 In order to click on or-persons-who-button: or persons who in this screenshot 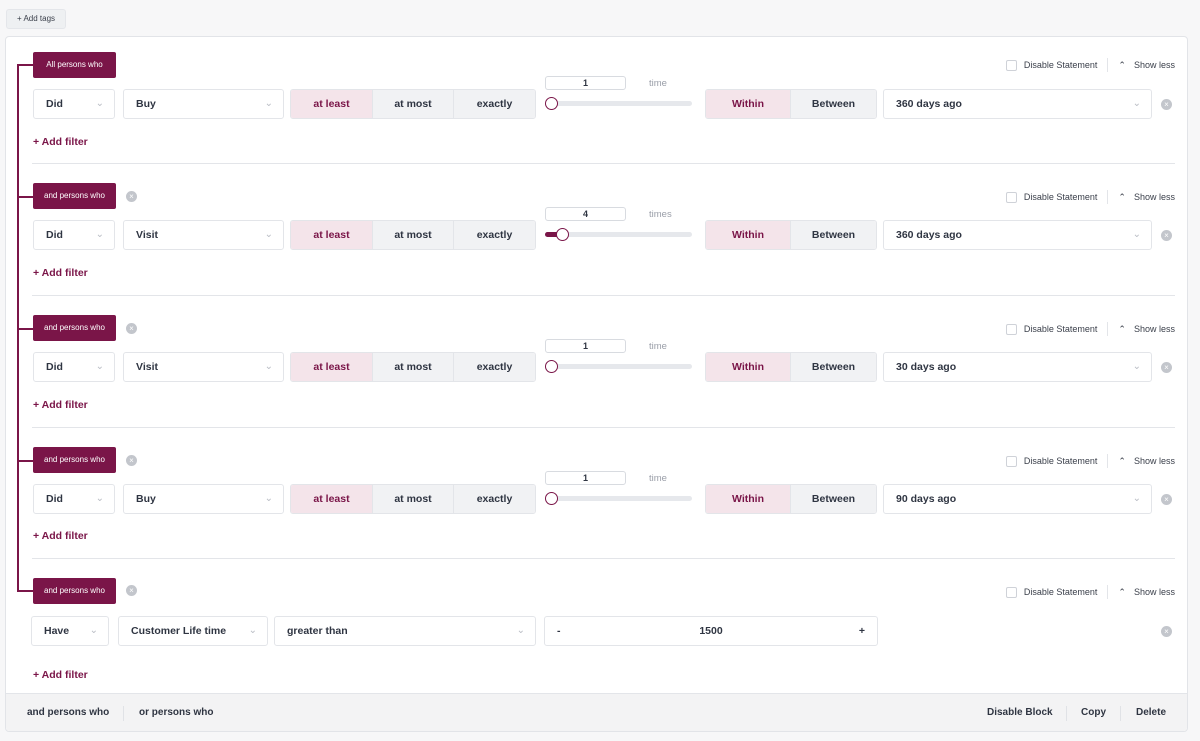, I will do `click(176, 712)`.